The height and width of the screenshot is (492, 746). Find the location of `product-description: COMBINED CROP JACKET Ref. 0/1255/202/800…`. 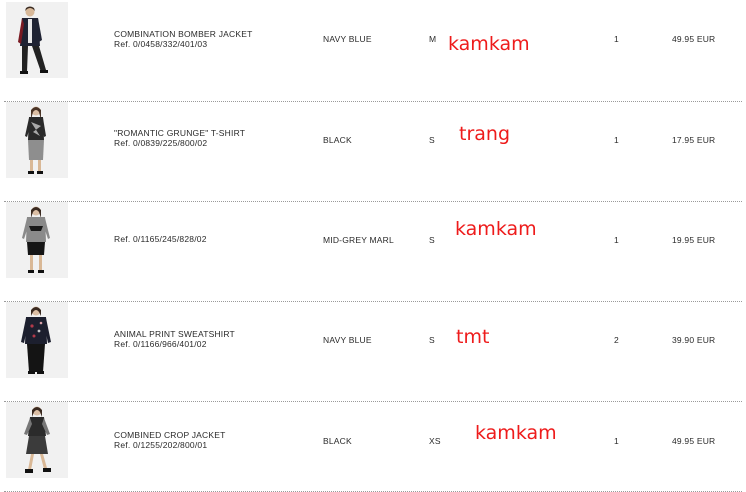

product-description: COMBINED CROP JACKET Ref. 0/1255/202/800… is located at coordinates (209, 440).